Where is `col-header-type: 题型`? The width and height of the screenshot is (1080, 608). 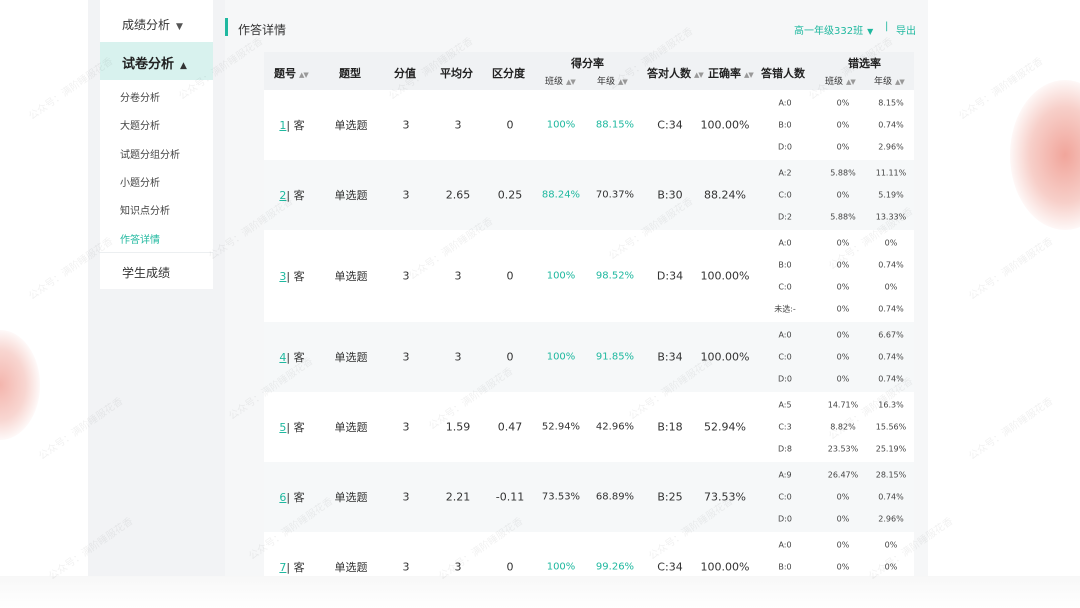
col-header-type: 题型 is located at coordinates (350, 73).